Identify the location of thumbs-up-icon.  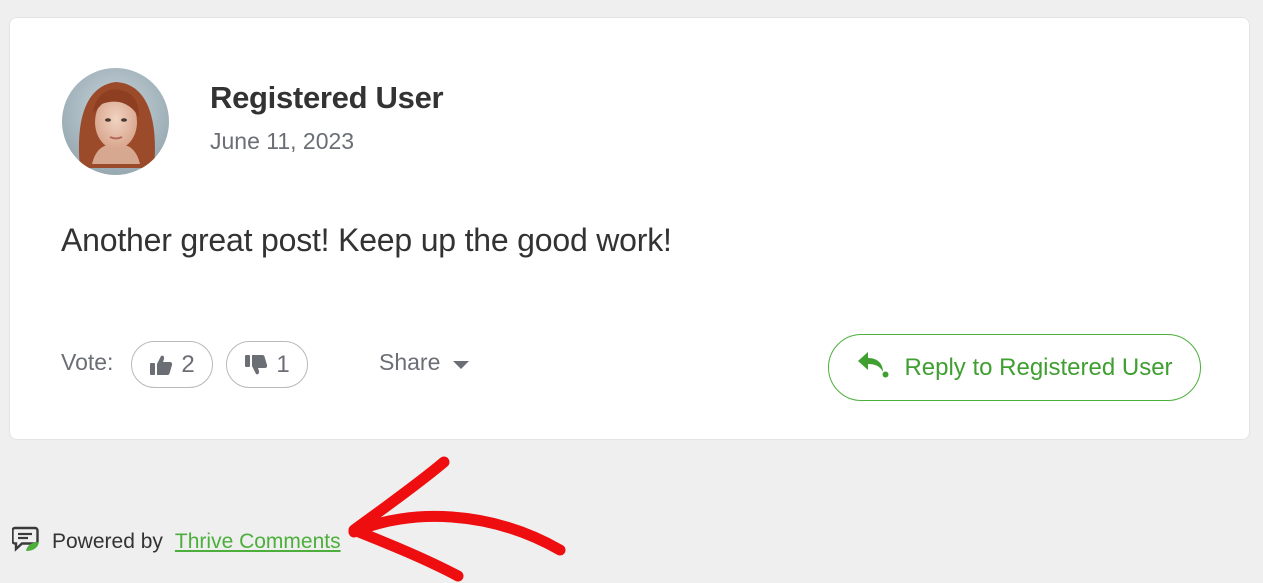
(161, 365).